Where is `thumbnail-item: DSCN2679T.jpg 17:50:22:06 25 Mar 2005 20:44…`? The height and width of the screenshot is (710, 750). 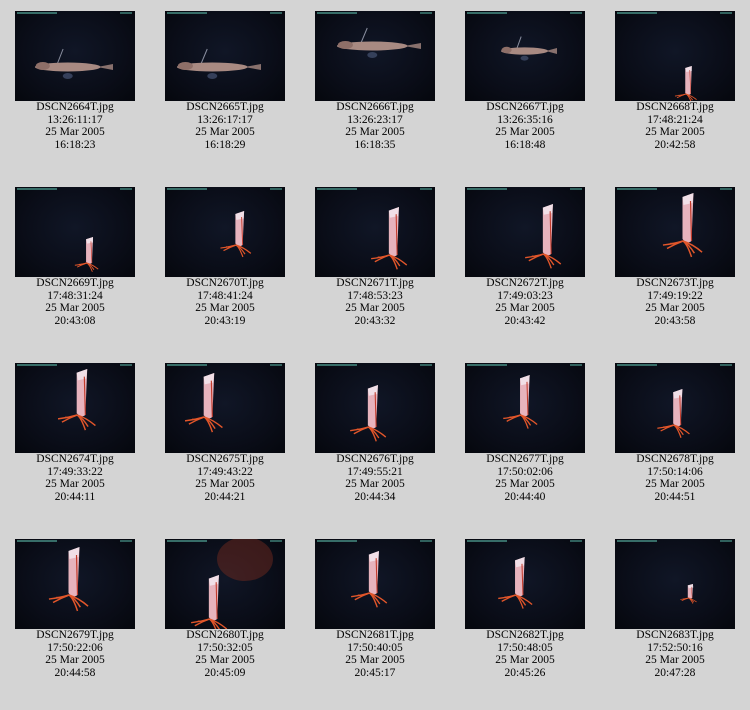
thumbnail-item: DSCN2679T.jpg 17:50:22:06 25 Mar 2005 20:44… is located at coordinates (75, 619).